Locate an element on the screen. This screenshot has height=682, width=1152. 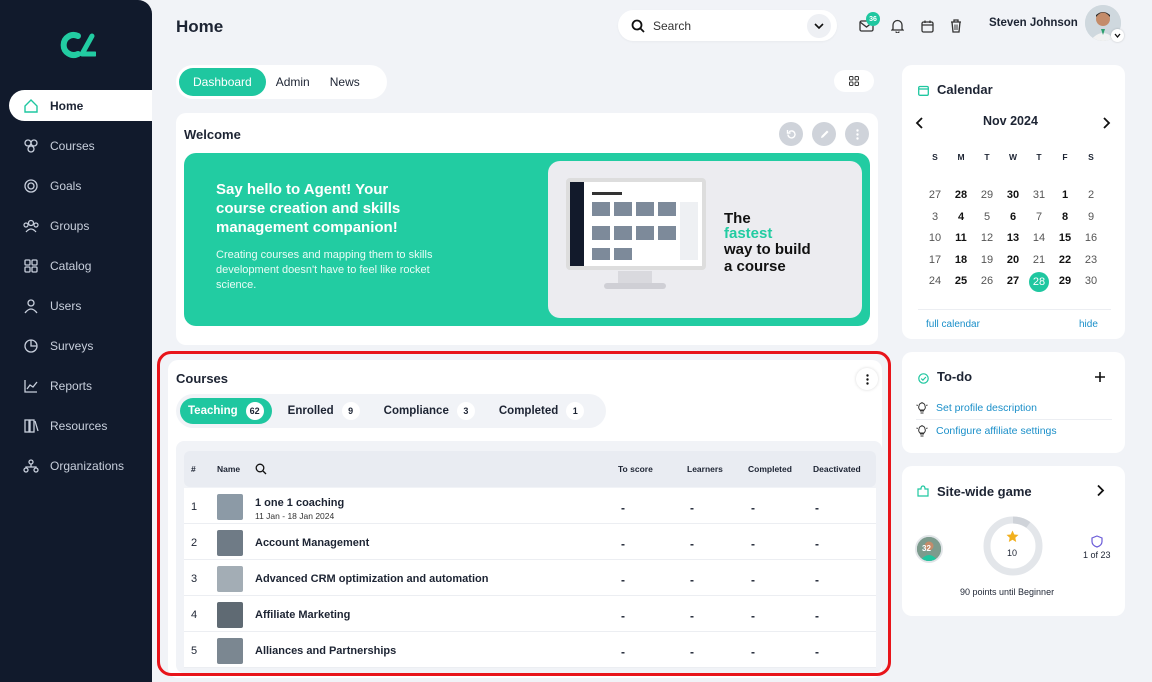
todo-item-label: Configure affiliate settings is located at coordinates (996, 431).